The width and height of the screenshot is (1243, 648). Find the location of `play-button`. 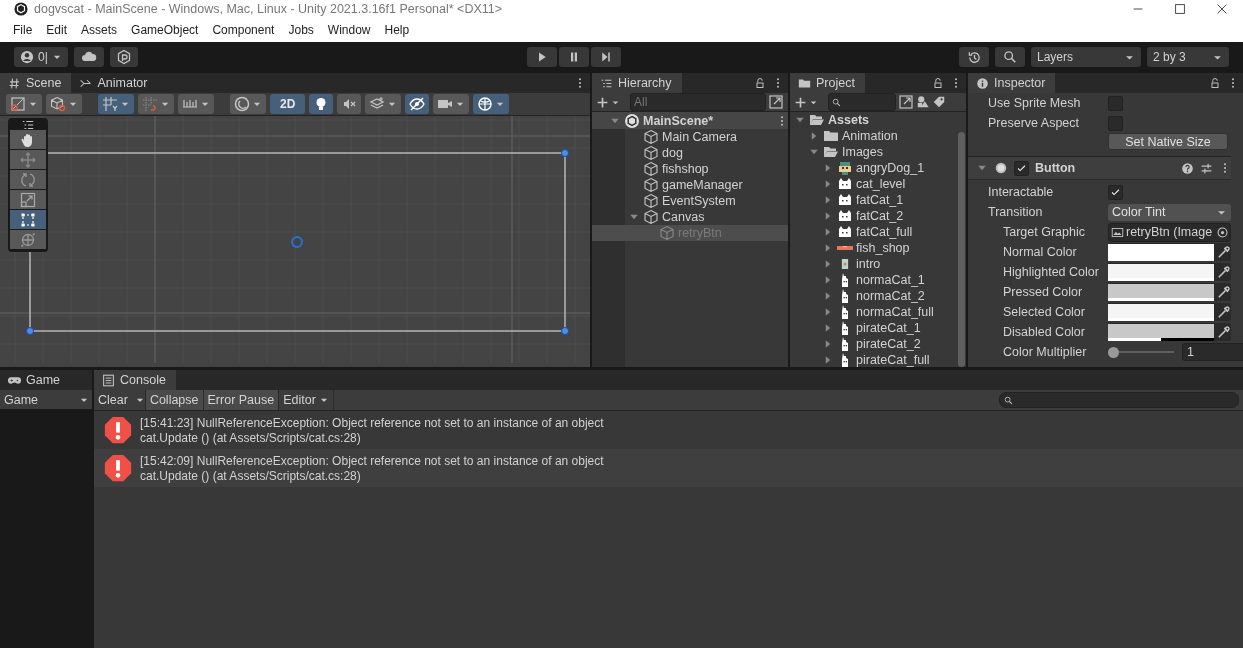

play-button is located at coordinates (542, 57).